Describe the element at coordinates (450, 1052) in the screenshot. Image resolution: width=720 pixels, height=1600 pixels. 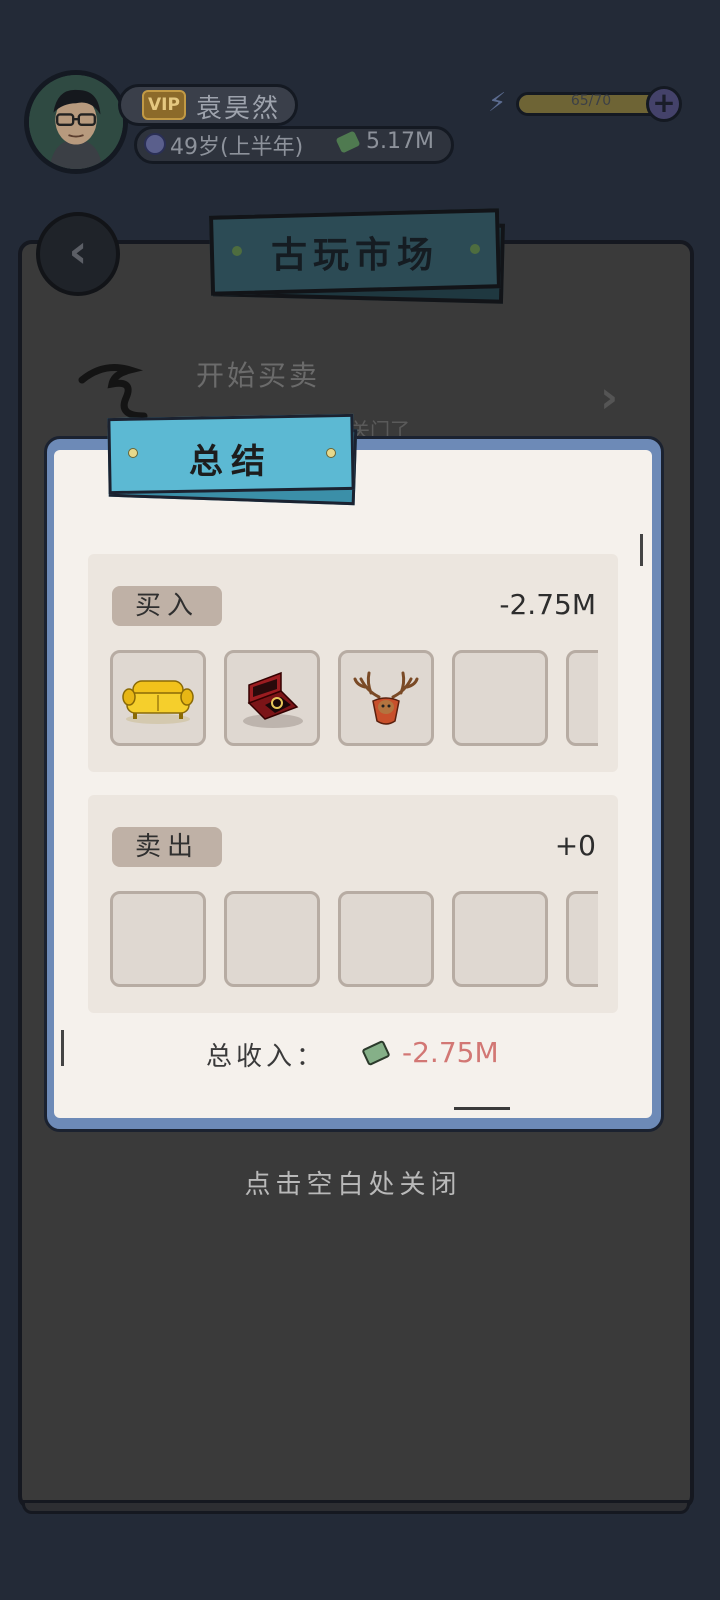
I see `total-income-value: -2.75M` at that location.